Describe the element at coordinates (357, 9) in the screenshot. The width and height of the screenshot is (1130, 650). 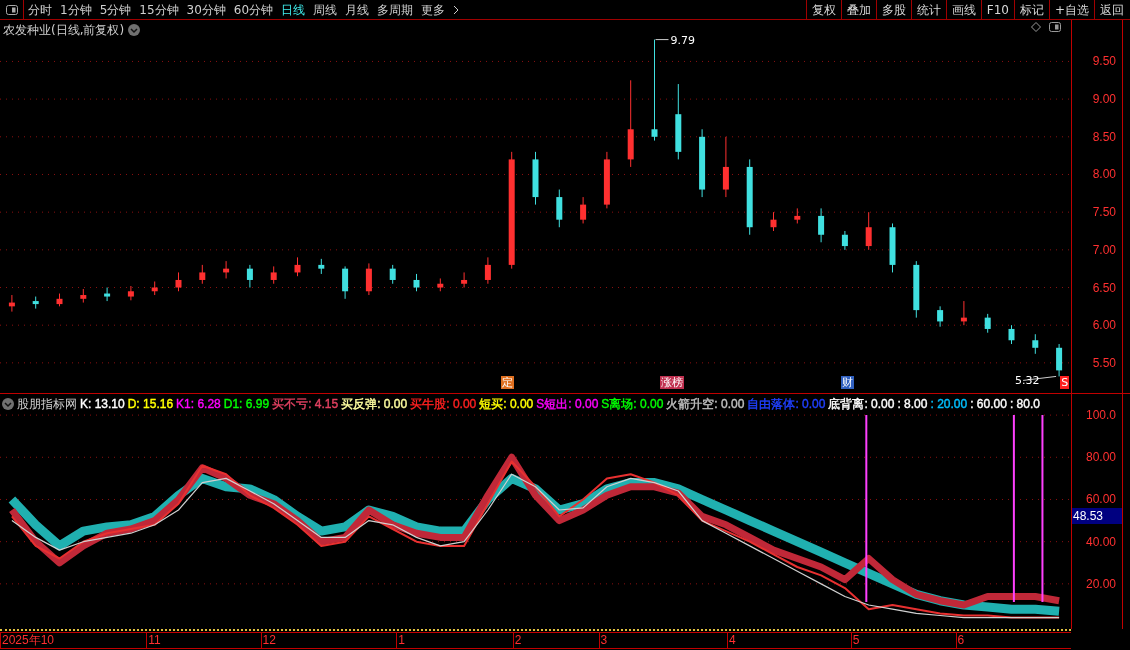
I see `period-tab: 月线` at that location.